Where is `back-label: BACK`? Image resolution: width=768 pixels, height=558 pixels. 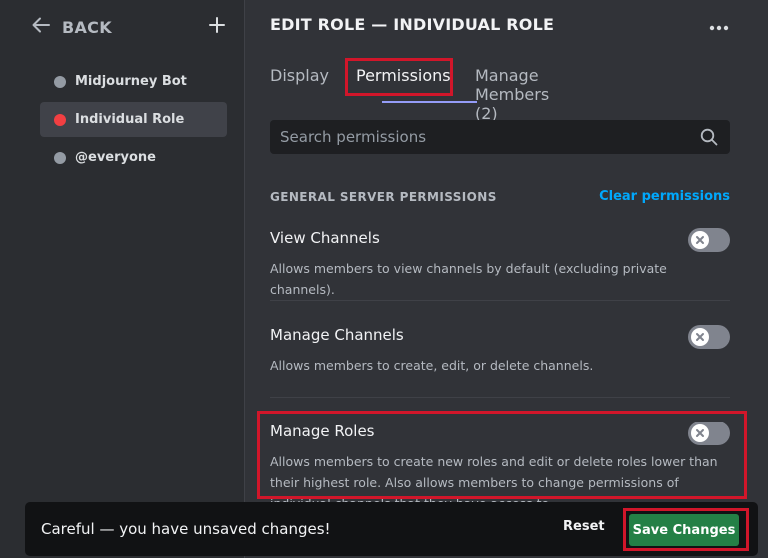 back-label: BACK is located at coordinates (87, 27).